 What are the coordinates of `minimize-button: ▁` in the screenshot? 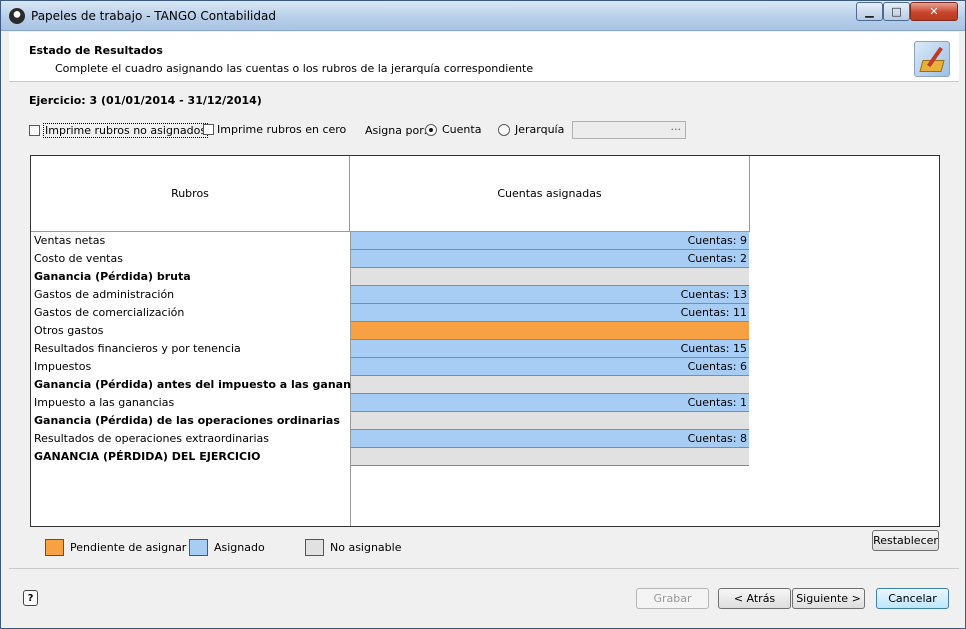 It's located at (869, 11).